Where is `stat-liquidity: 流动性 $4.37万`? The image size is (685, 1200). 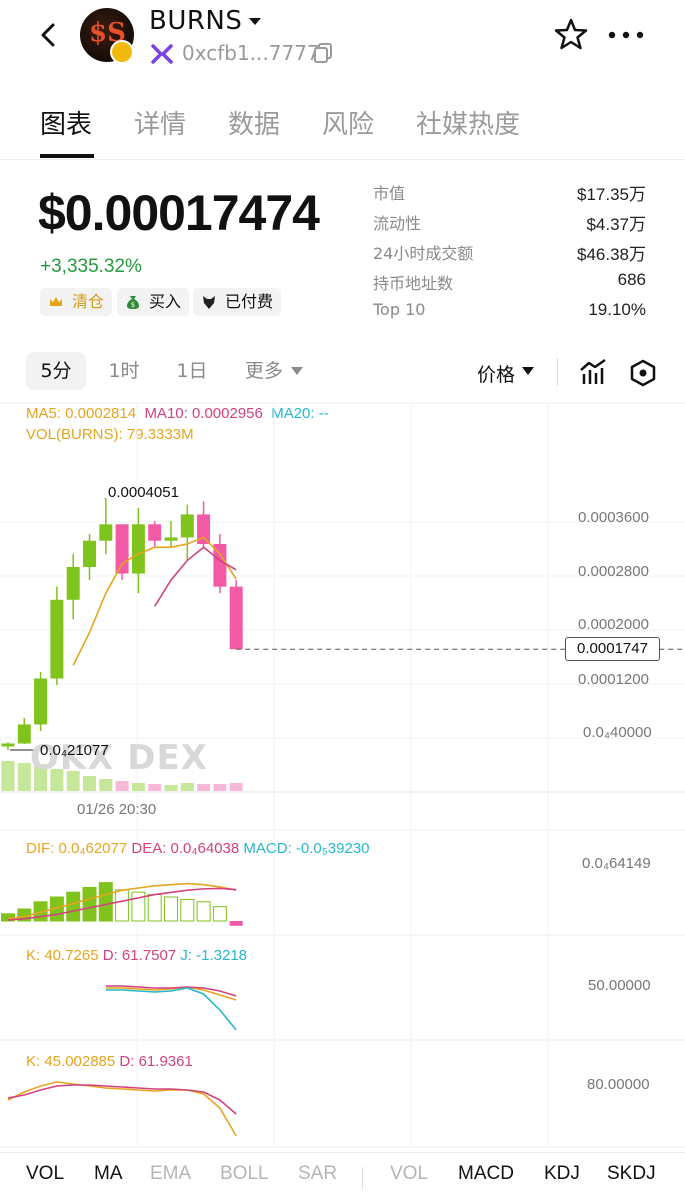 stat-liquidity: 流动性 $4.37万 is located at coordinates (509, 225).